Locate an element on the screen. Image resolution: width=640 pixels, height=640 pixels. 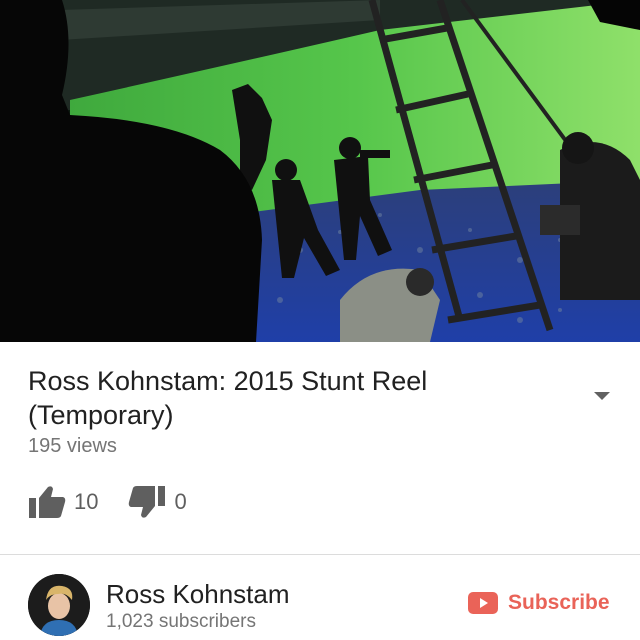
dislike-count: 0 is located at coordinates (180, 501).